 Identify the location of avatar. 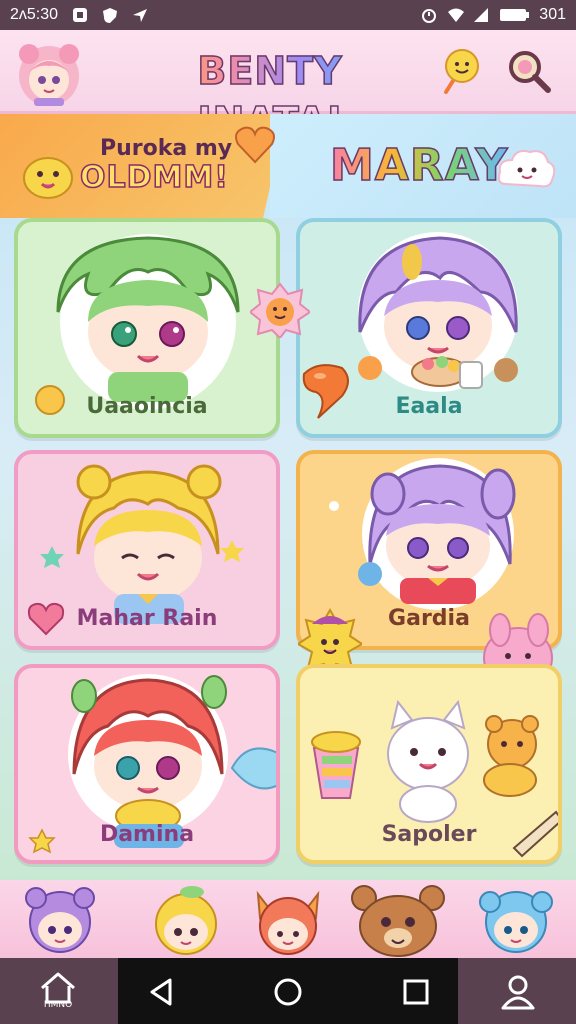
(49, 73).